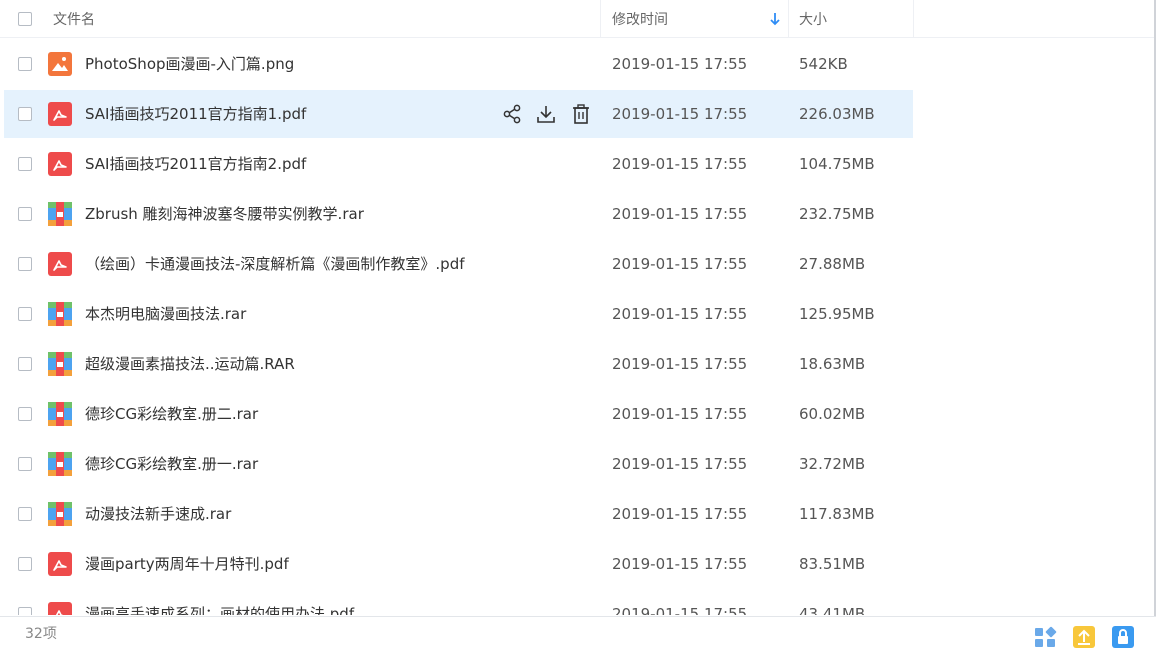 Image resolution: width=1156 pixels, height=652 pixels. Describe the element at coordinates (832, 564) in the screenshot. I see `file-size: 83.51MB` at that location.